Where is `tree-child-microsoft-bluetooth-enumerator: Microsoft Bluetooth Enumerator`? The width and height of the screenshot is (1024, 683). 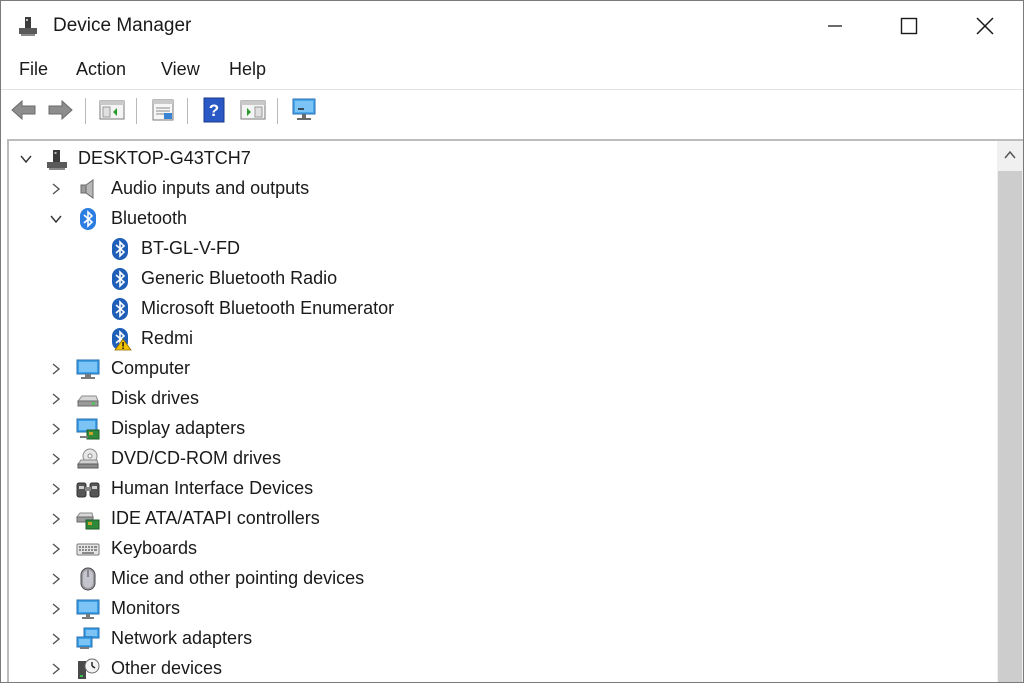
tree-child-microsoft-bluetooth-enumerator: Microsoft Bluetooth Enumerator is located at coordinates (502, 309).